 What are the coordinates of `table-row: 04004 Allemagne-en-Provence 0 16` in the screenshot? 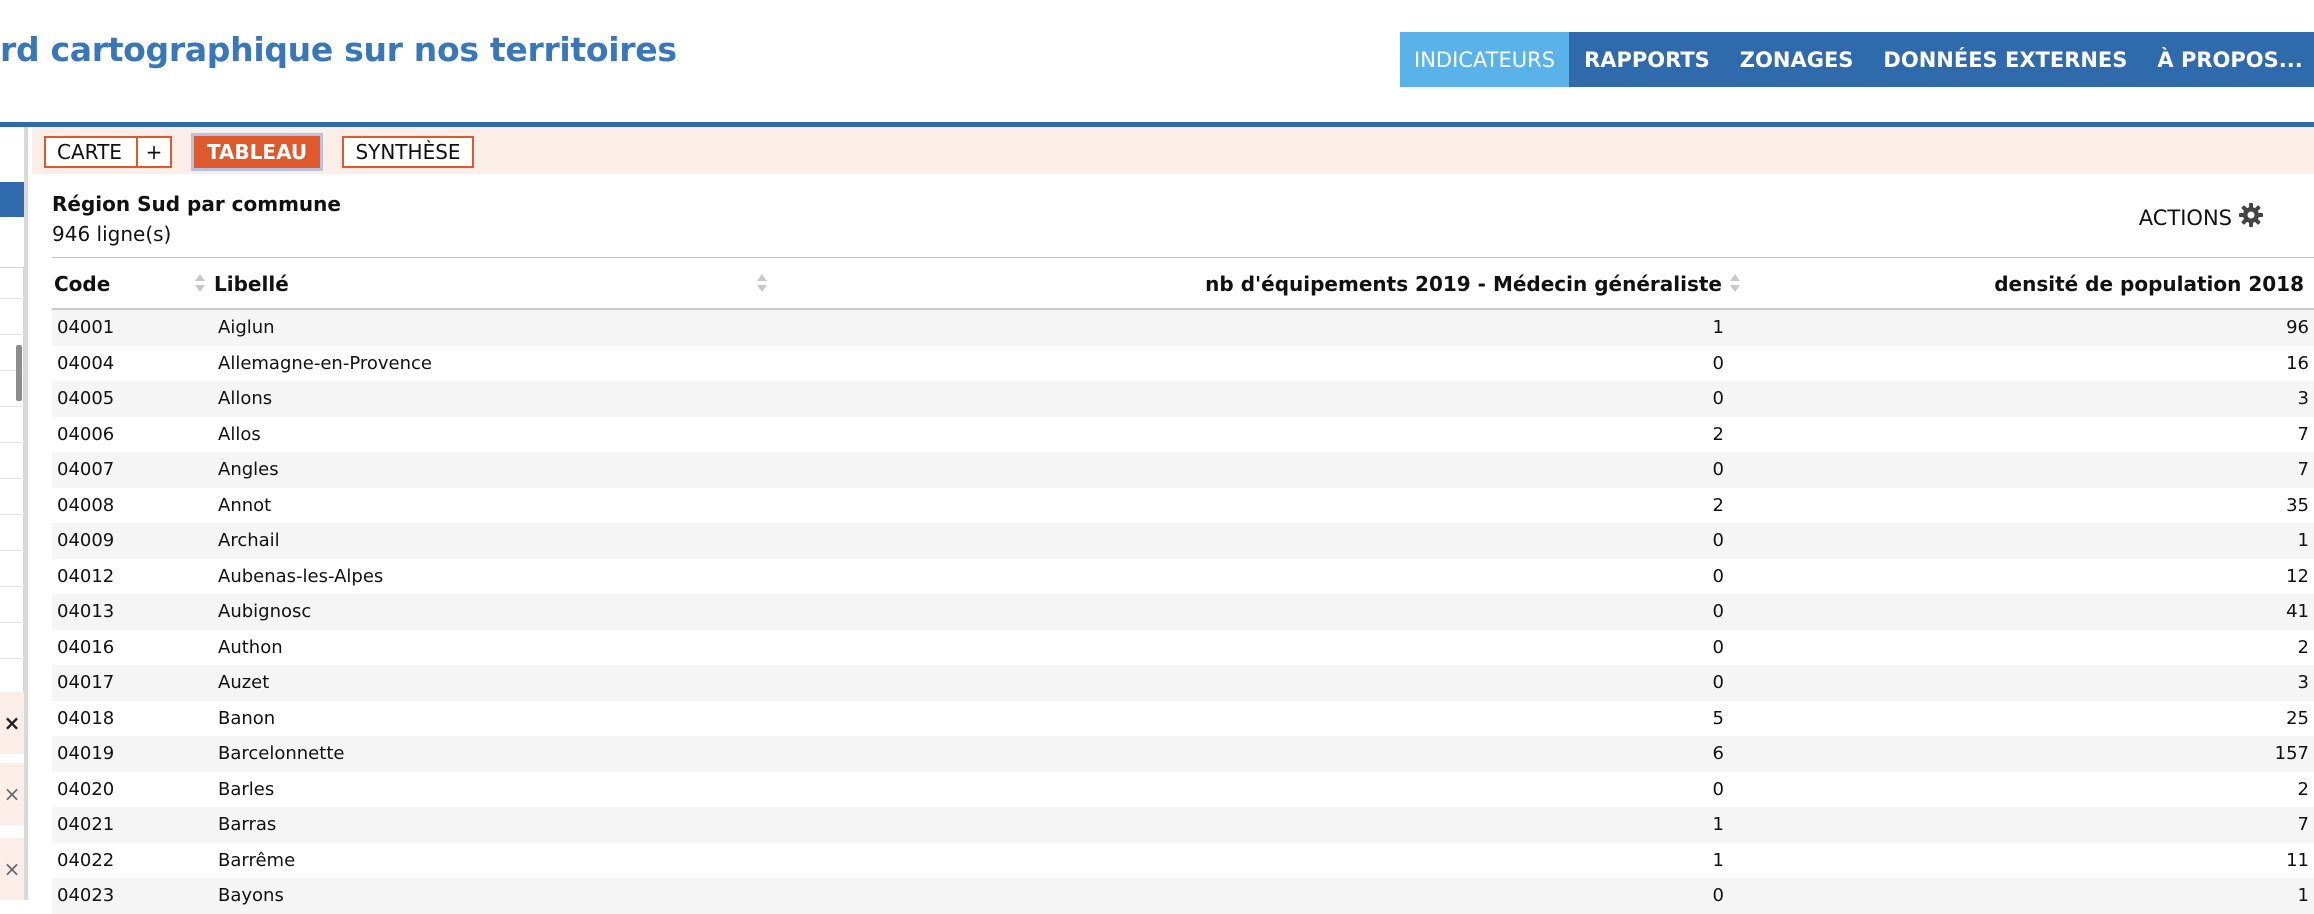 It's located at (1183, 364).